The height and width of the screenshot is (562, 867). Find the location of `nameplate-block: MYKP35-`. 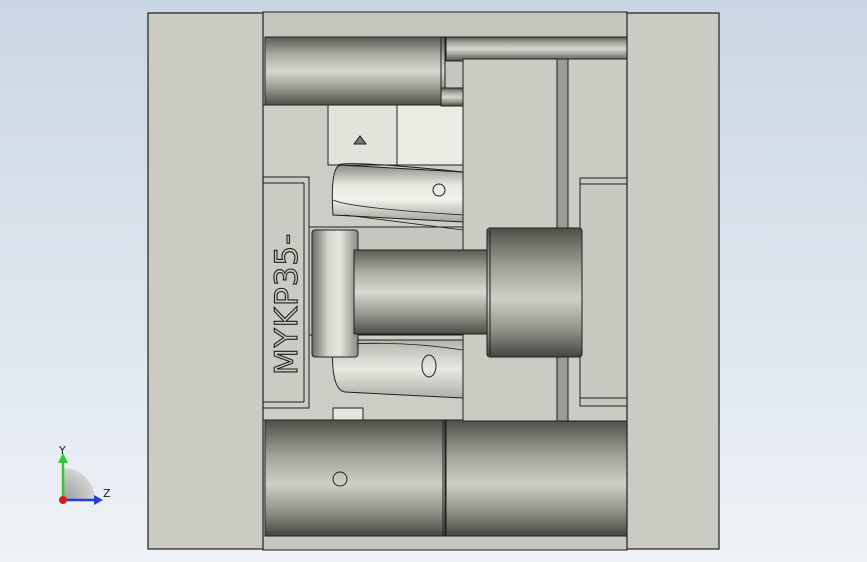

nameplate-block: MYKP35- is located at coordinates (286, 292).